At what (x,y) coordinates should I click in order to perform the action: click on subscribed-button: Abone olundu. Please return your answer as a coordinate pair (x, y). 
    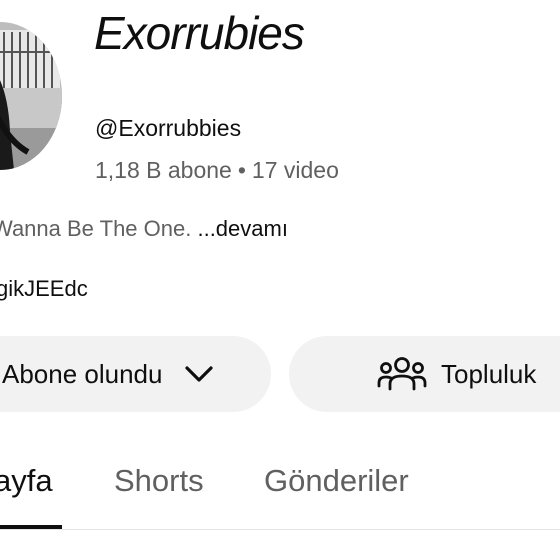
    Looking at the image, I should click on (135, 374).